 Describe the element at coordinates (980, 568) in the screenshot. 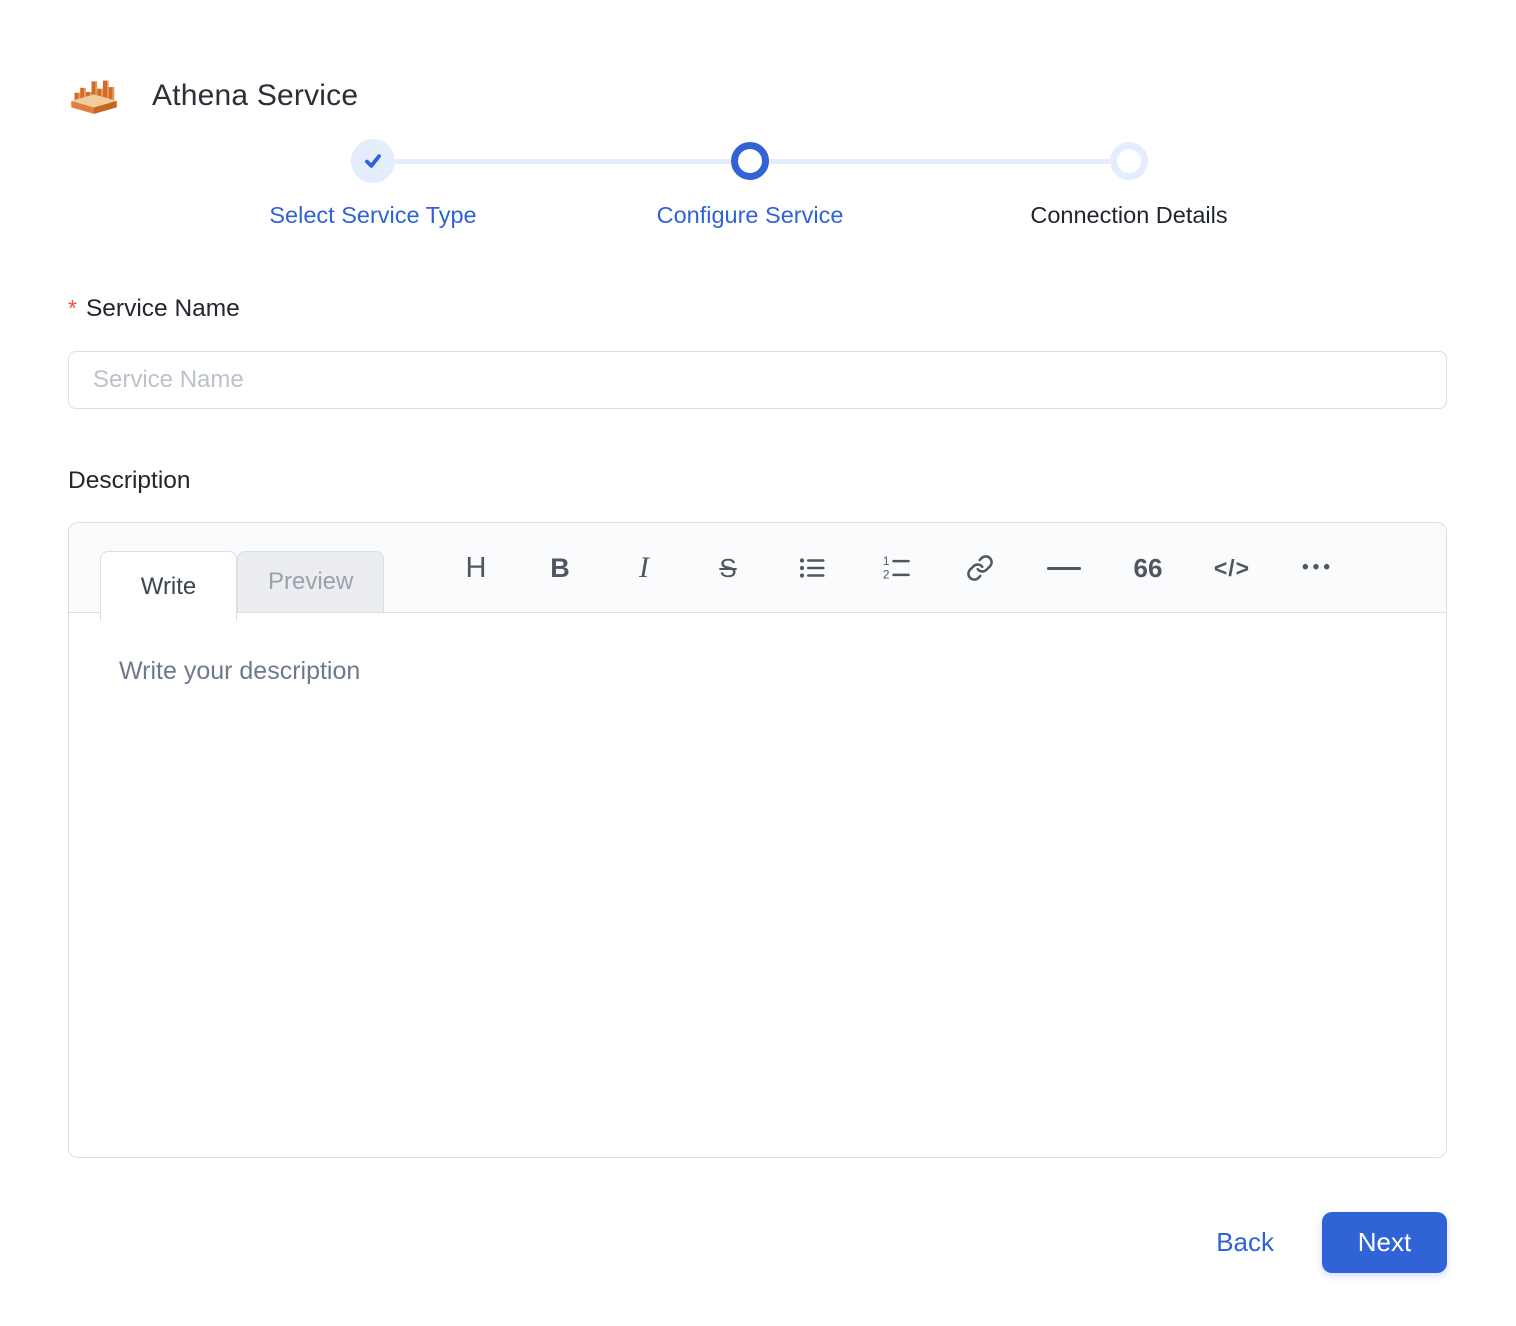

I see `link-icon` at that location.